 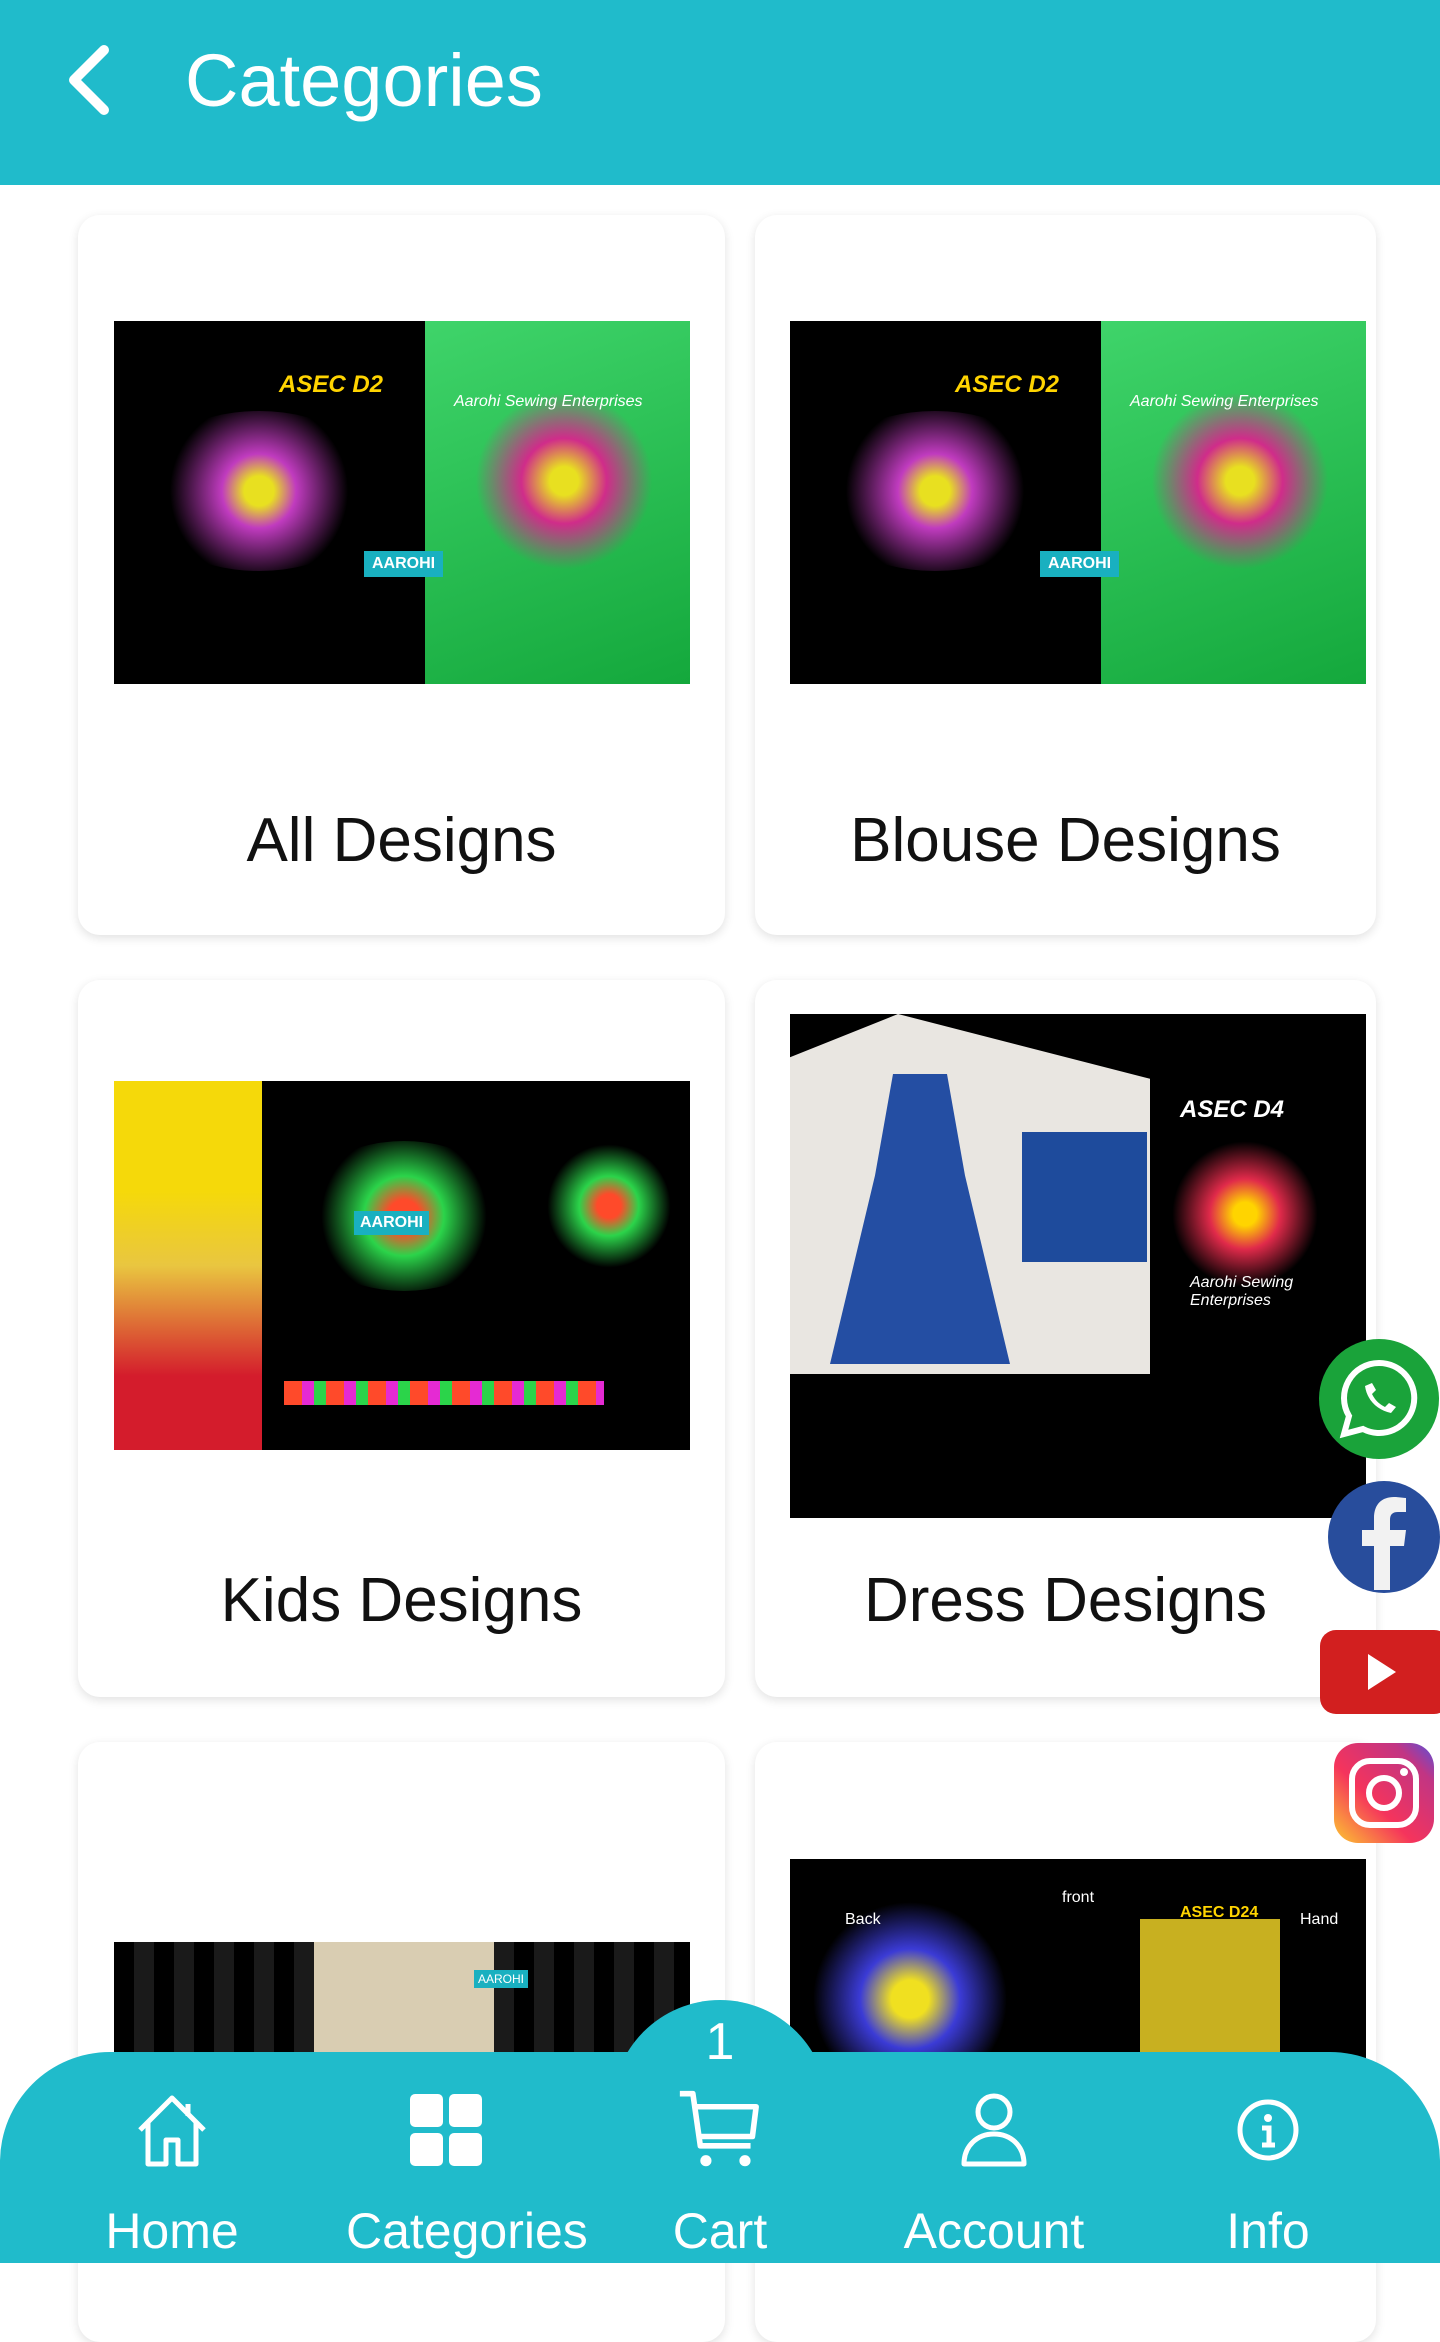 I want to click on facebook-icon, so click(x=1381, y=1537).